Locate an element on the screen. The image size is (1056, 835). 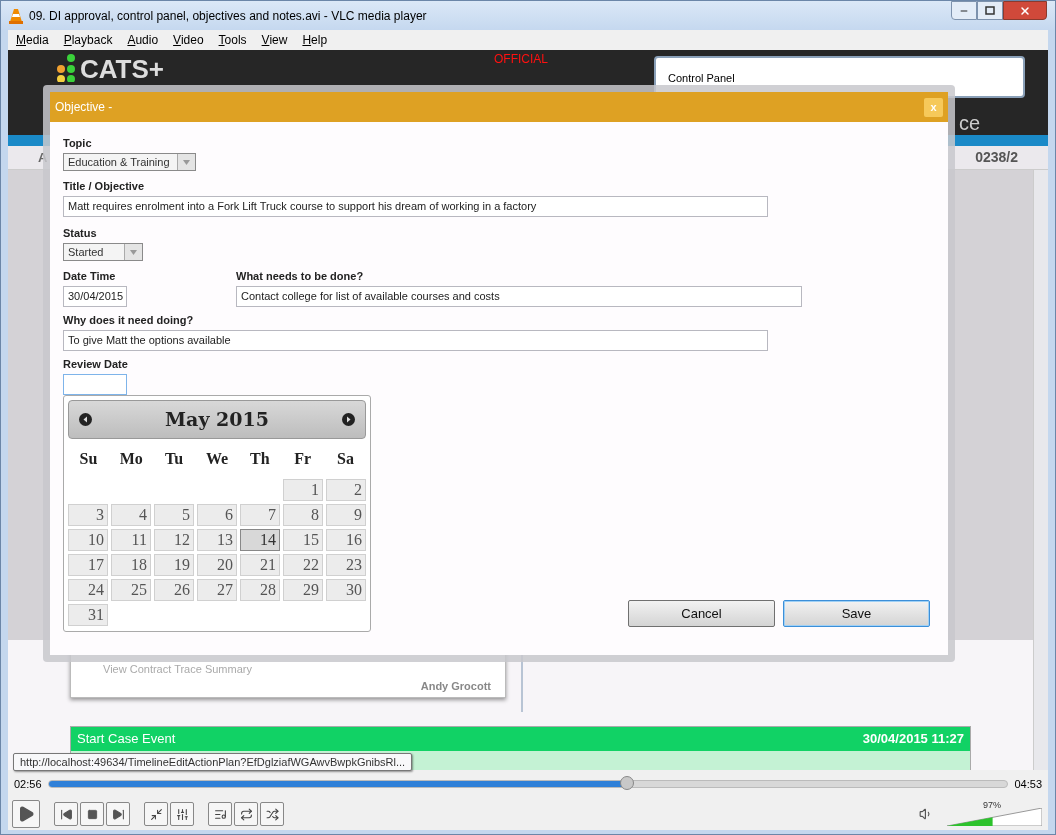
calendar-day: 15 is located at coordinates (303, 540).